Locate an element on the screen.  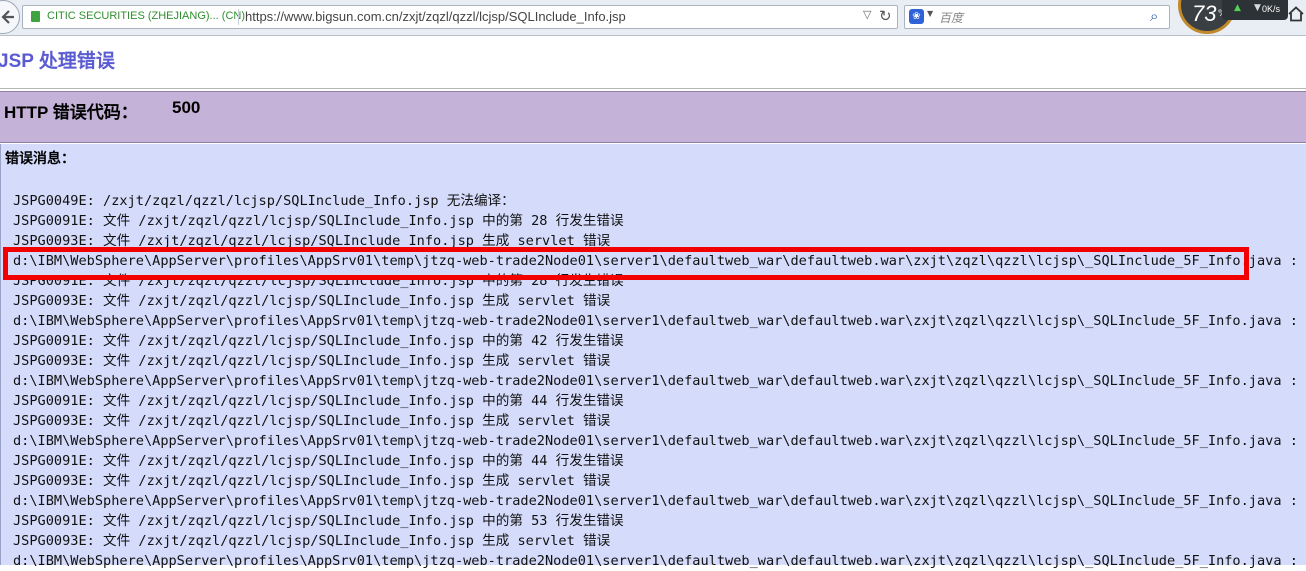
net-rate: 0K/s is located at coordinates (1271, 9).